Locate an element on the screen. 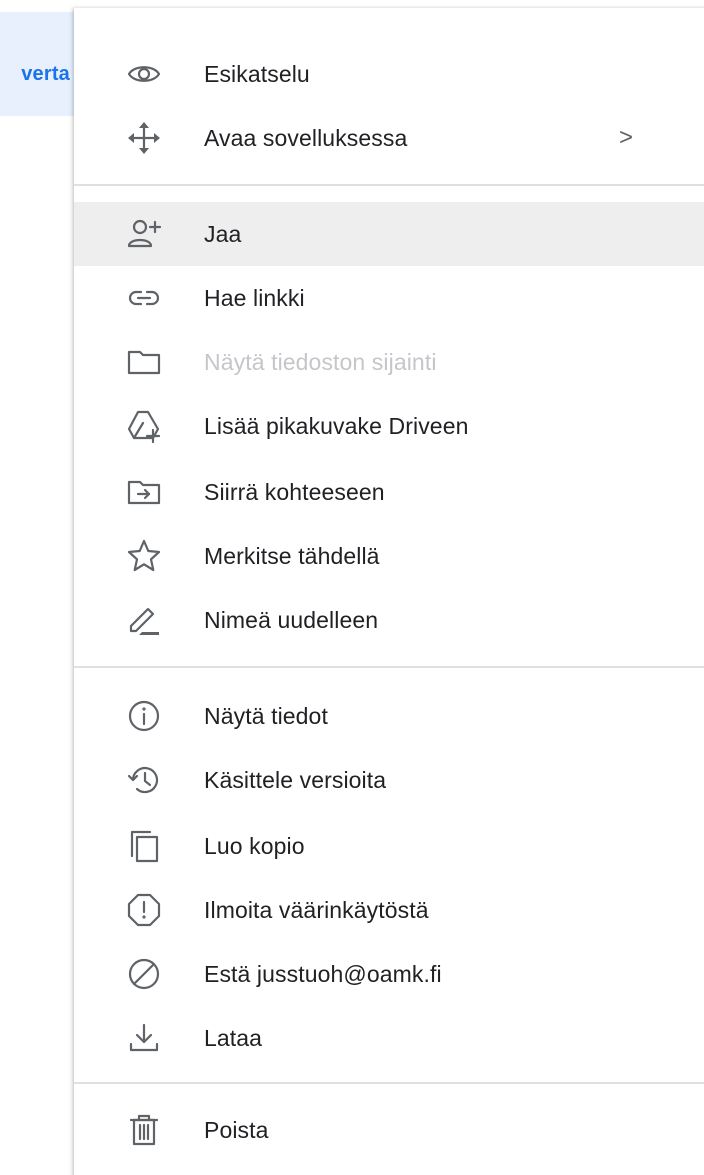 The image size is (704, 1175). menu-item-label: Estä jusstuoh@oamk.fi is located at coordinates (323, 973).